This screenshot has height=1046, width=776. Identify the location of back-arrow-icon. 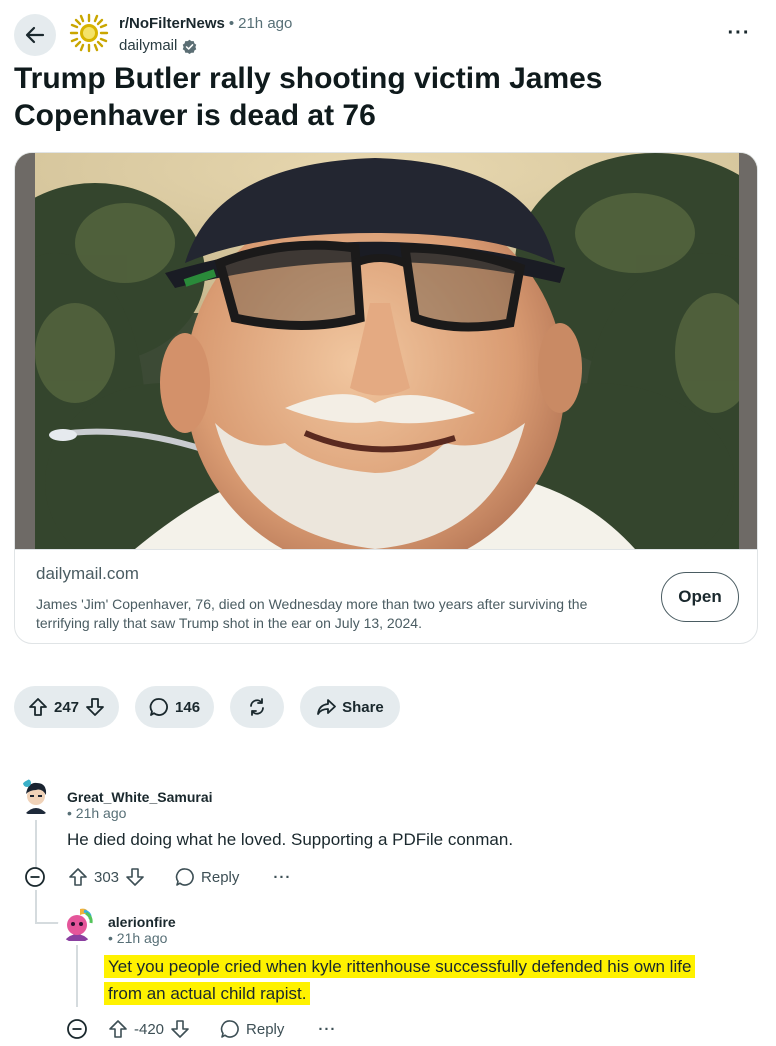
(35, 35).